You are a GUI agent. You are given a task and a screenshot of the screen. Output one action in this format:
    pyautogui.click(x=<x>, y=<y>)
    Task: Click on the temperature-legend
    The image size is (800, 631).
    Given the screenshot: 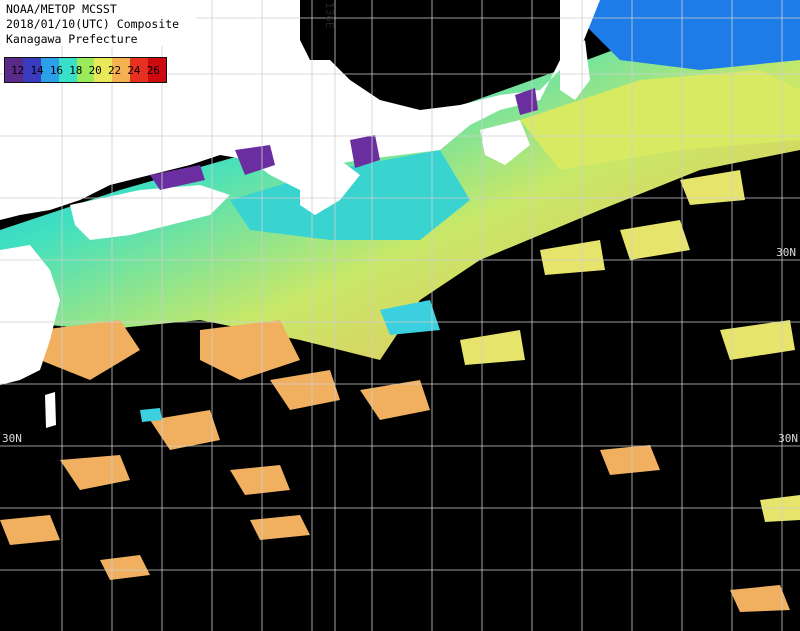 What is the action you would take?
    pyautogui.click(x=85, y=70)
    